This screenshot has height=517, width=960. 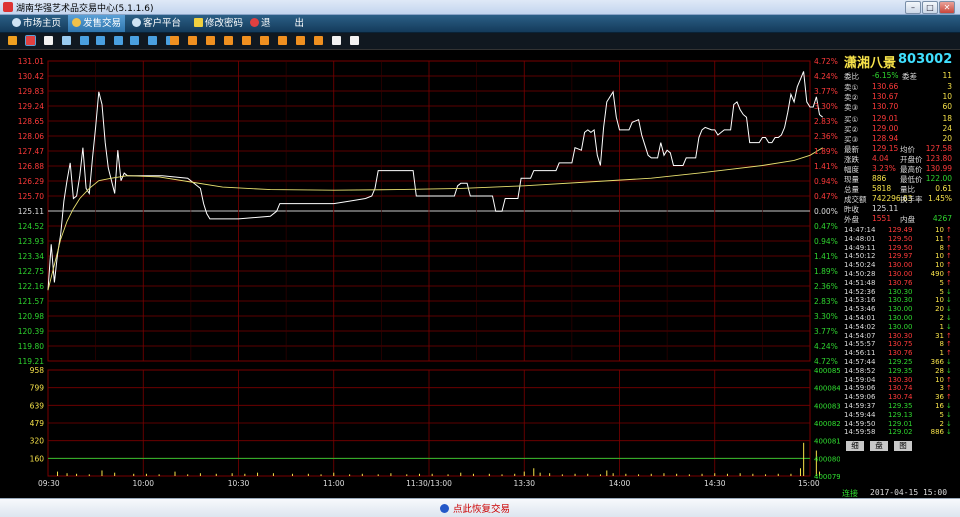 I want to click on tick-price: 129.35, so click(x=900, y=406).